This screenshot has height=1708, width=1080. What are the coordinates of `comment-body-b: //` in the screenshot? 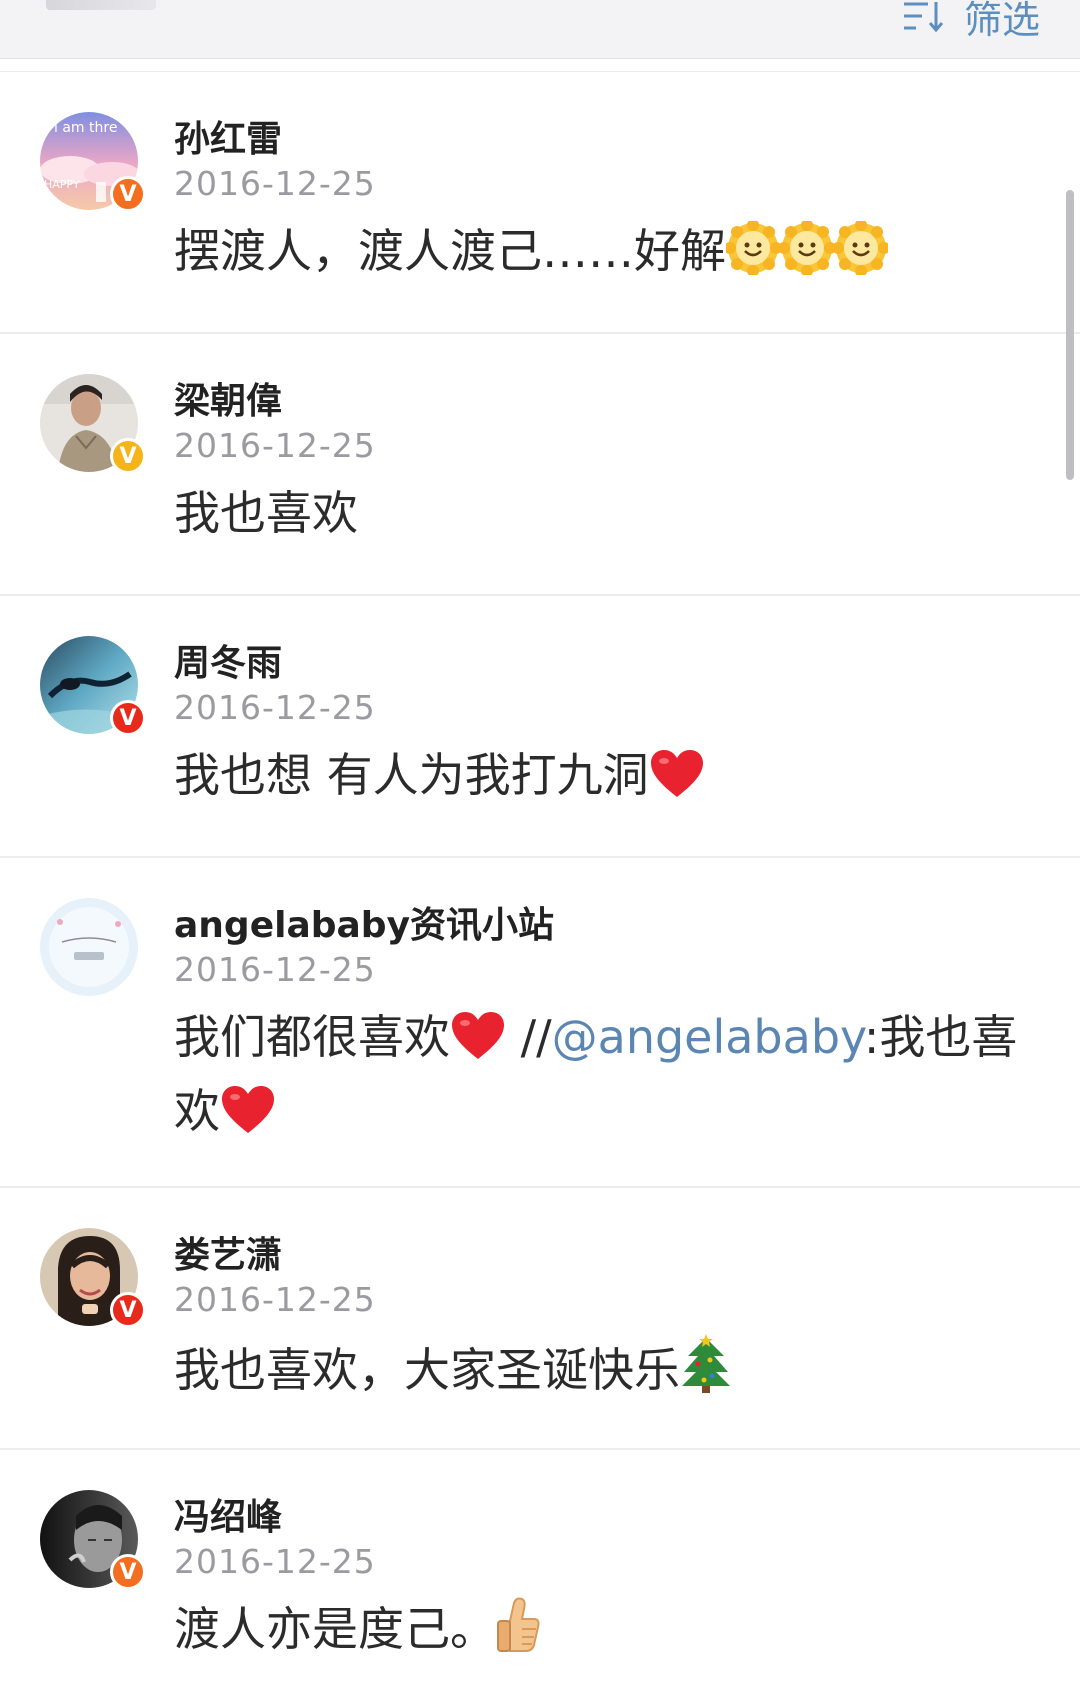 It's located at (529, 1037).